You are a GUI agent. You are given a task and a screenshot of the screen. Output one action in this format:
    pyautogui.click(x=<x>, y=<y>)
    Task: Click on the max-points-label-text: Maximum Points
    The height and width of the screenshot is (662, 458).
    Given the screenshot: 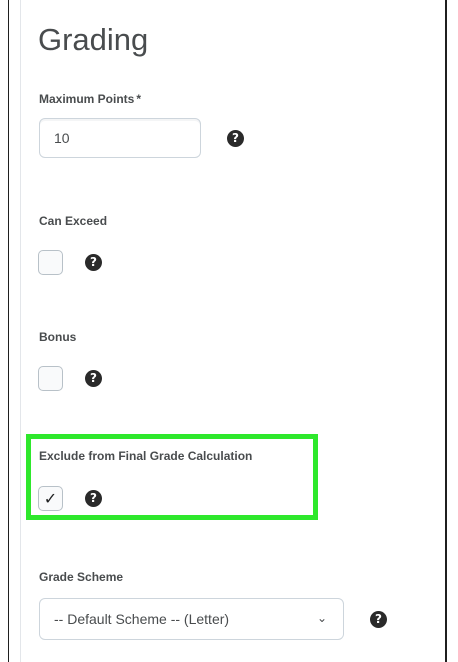 What is the action you would take?
    pyautogui.click(x=87, y=99)
    